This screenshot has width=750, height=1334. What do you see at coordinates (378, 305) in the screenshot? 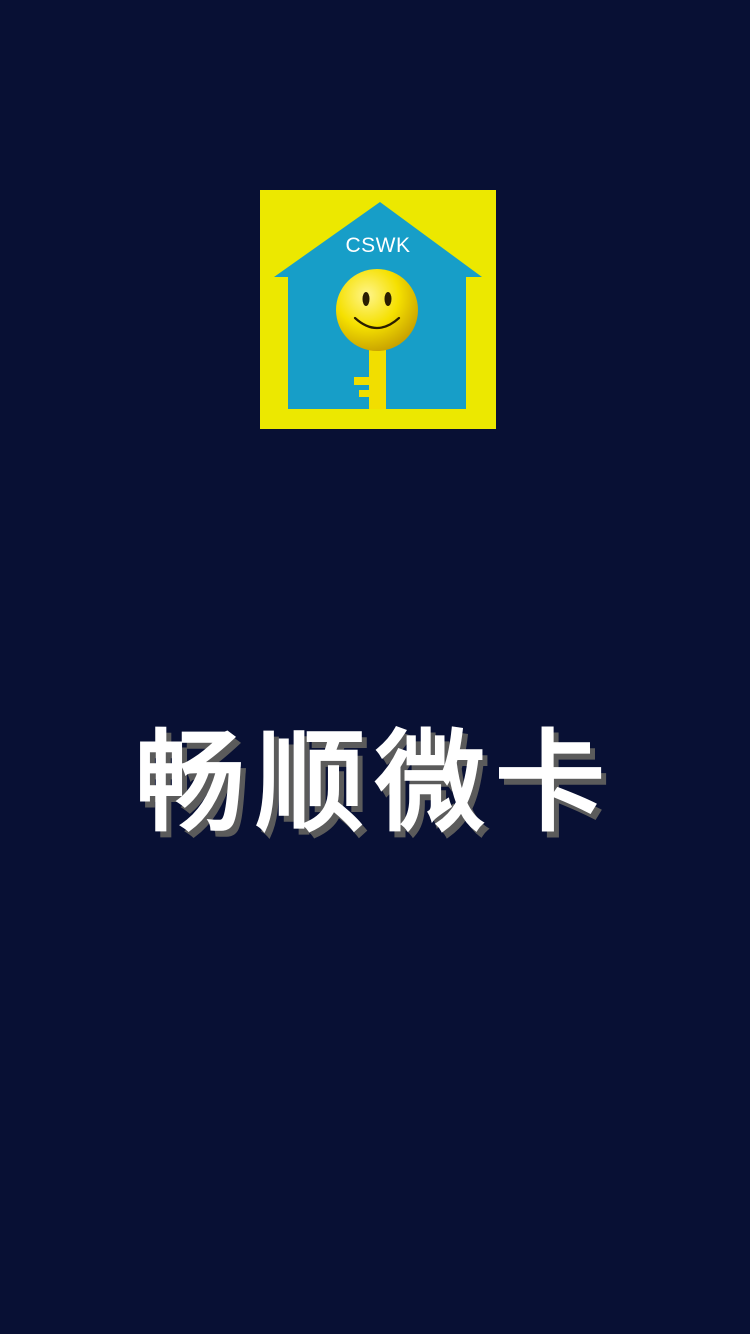
I see `house-key-smiley-icon` at bounding box center [378, 305].